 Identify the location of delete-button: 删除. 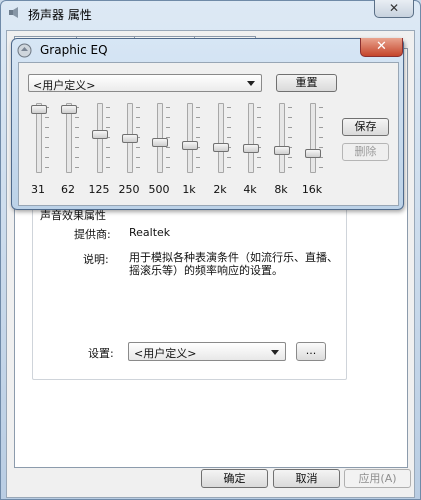
(365, 152).